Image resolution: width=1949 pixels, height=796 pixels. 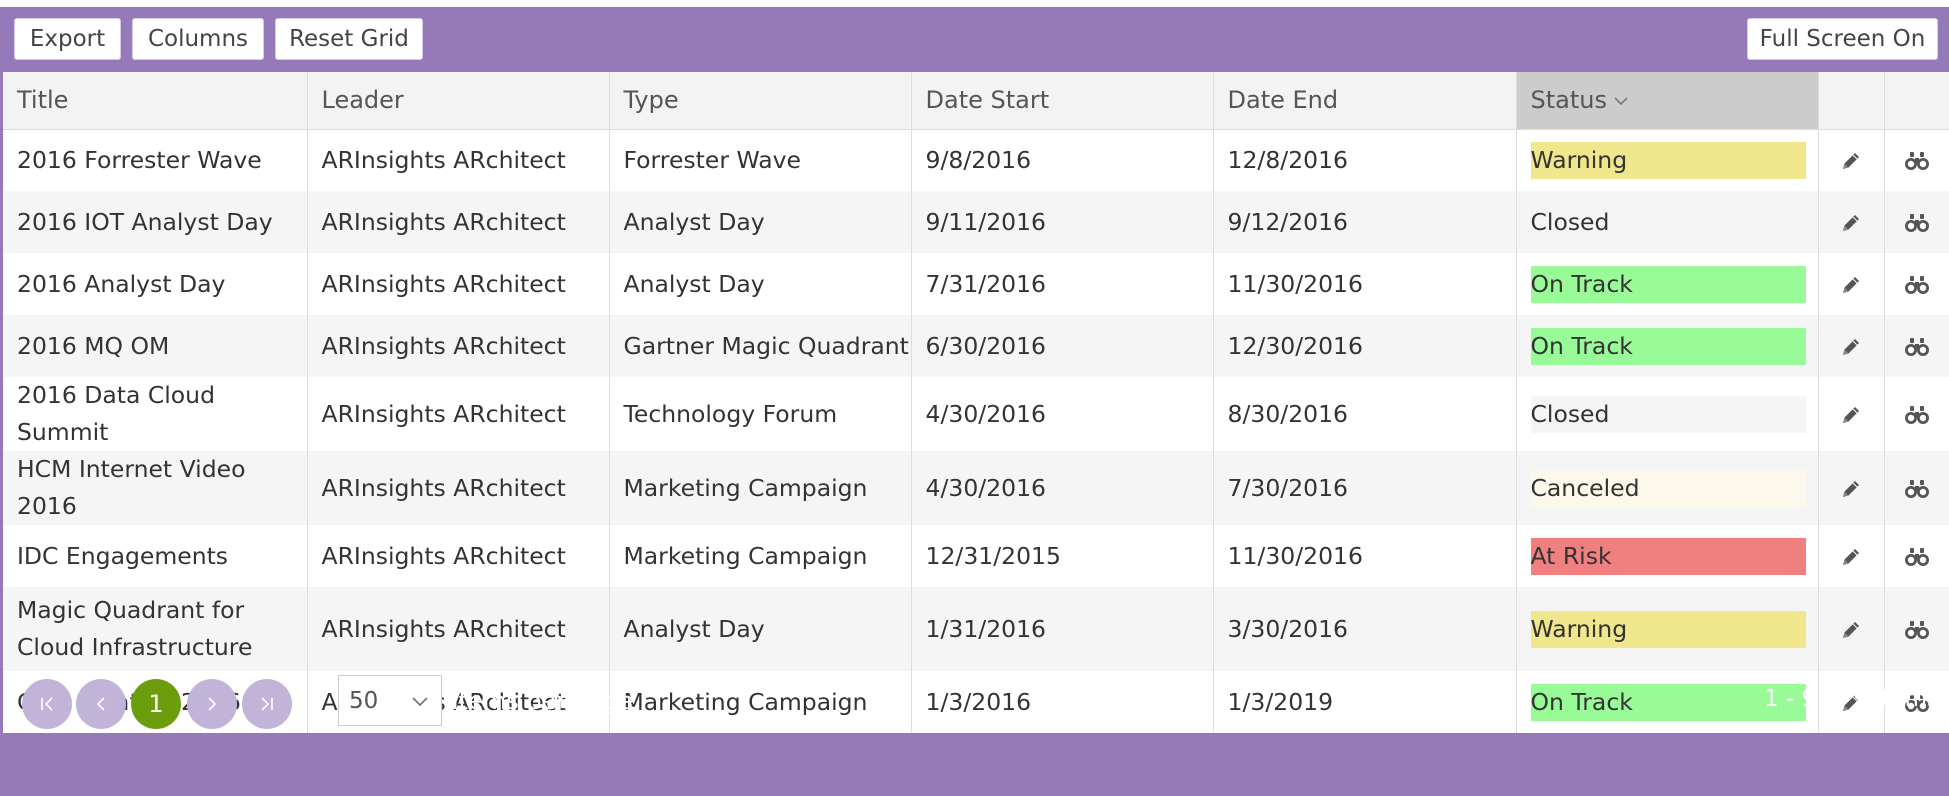 What do you see at coordinates (390, 700) in the screenshot?
I see `page-size-select: 50` at bounding box center [390, 700].